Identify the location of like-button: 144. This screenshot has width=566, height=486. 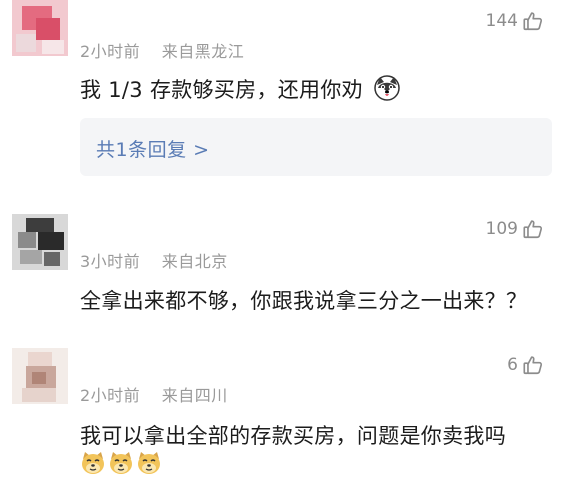
(515, 21).